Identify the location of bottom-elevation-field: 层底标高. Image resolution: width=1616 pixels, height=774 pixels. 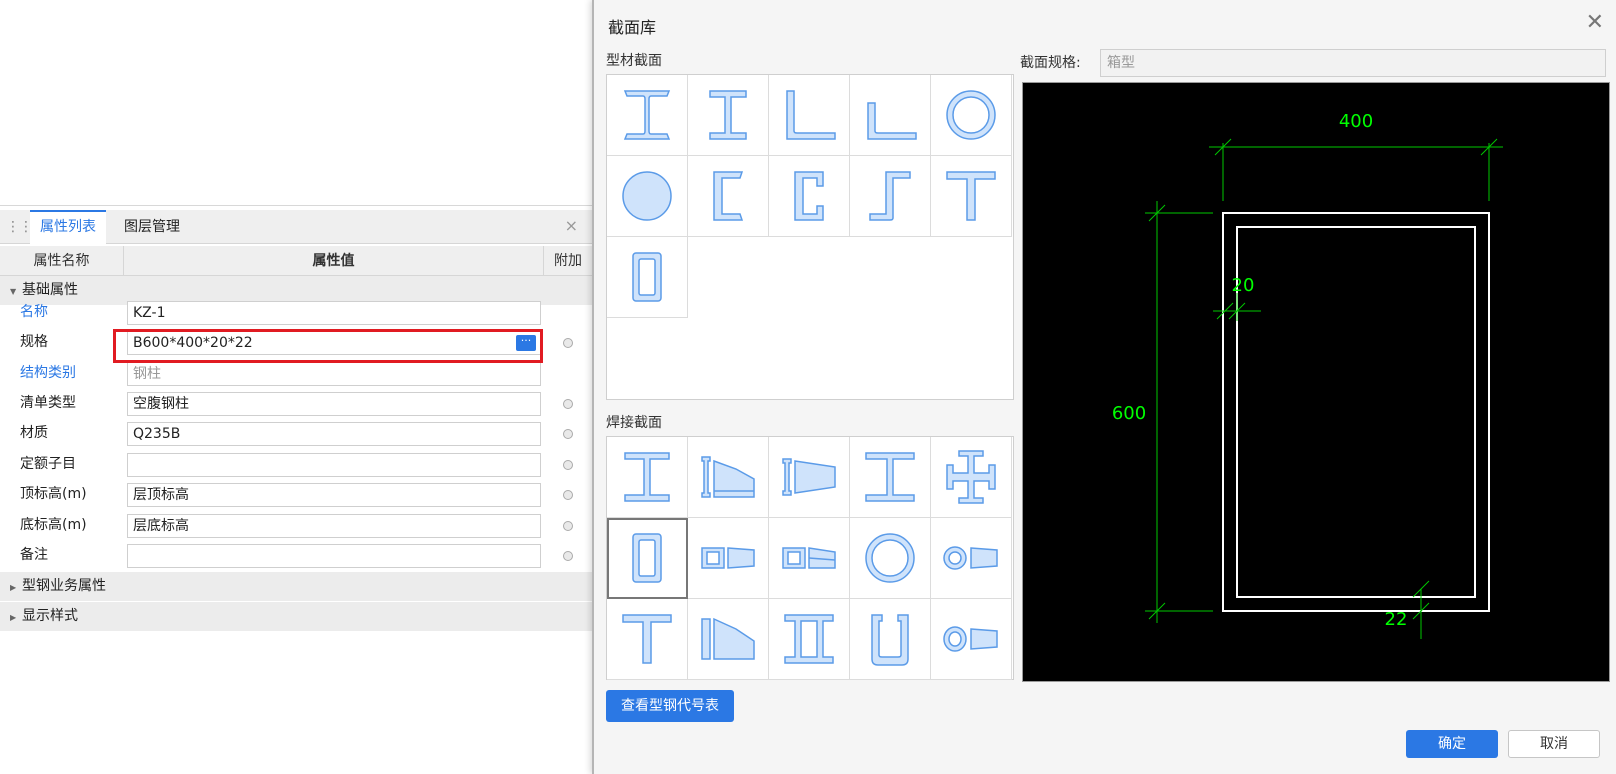
(334, 526).